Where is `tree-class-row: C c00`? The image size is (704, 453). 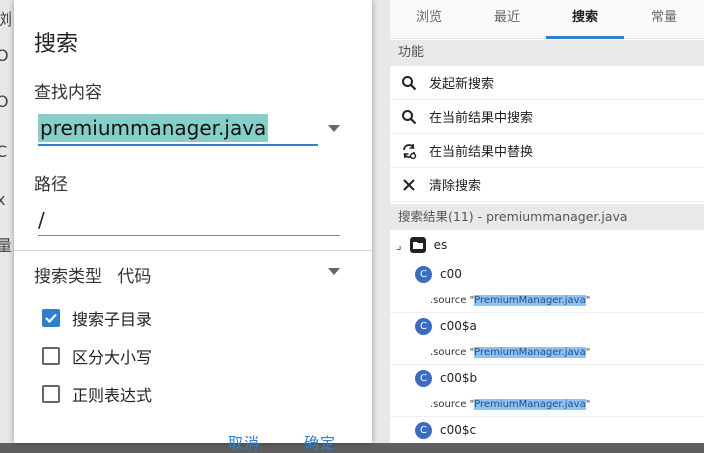
tree-class-row: C c00 is located at coordinates (547, 274).